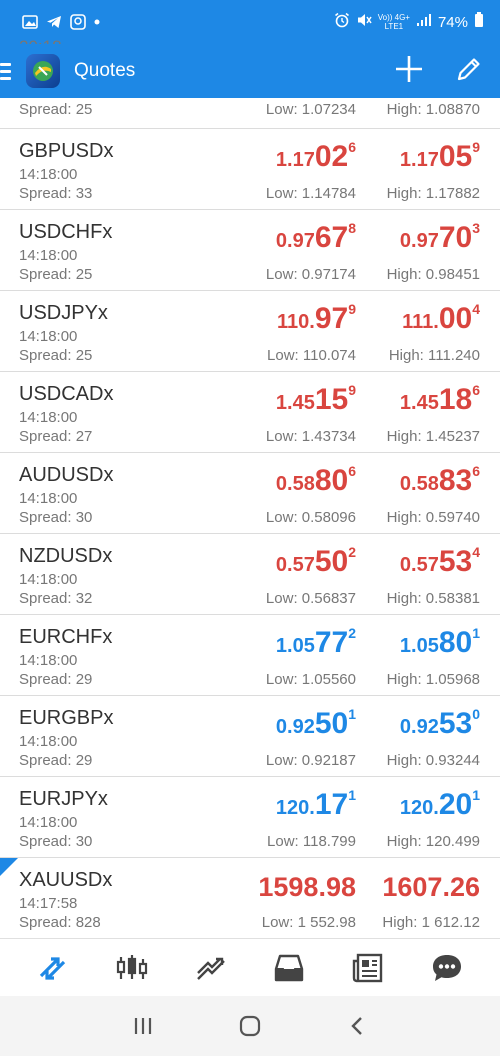 The image size is (500, 1056). Describe the element at coordinates (455, 237) in the screenshot. I see `ask-price-pips: 70` at that location.